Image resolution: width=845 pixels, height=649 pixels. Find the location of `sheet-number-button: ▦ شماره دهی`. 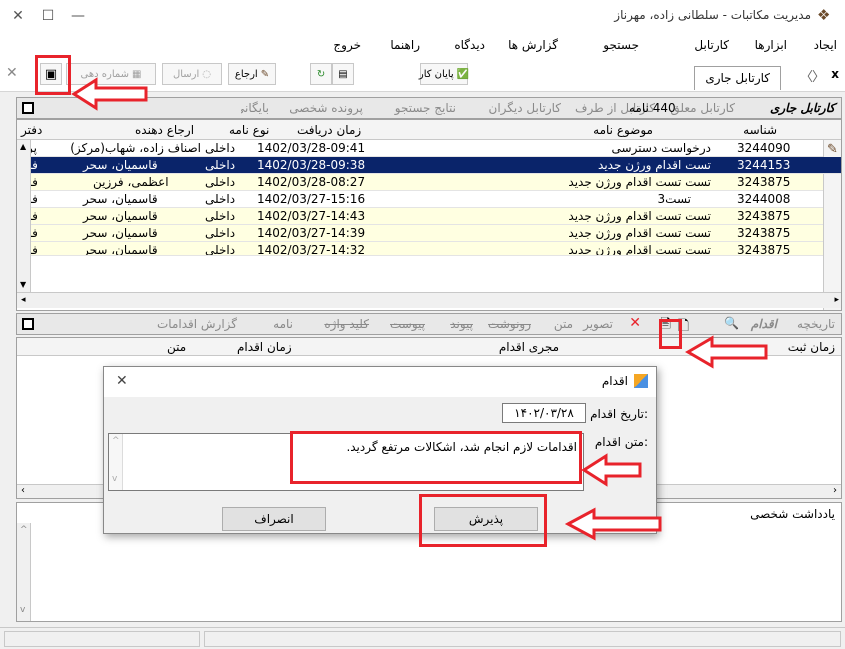

sheet-number-button: ▦ شماره دهی is located at coordinates (111, 74).